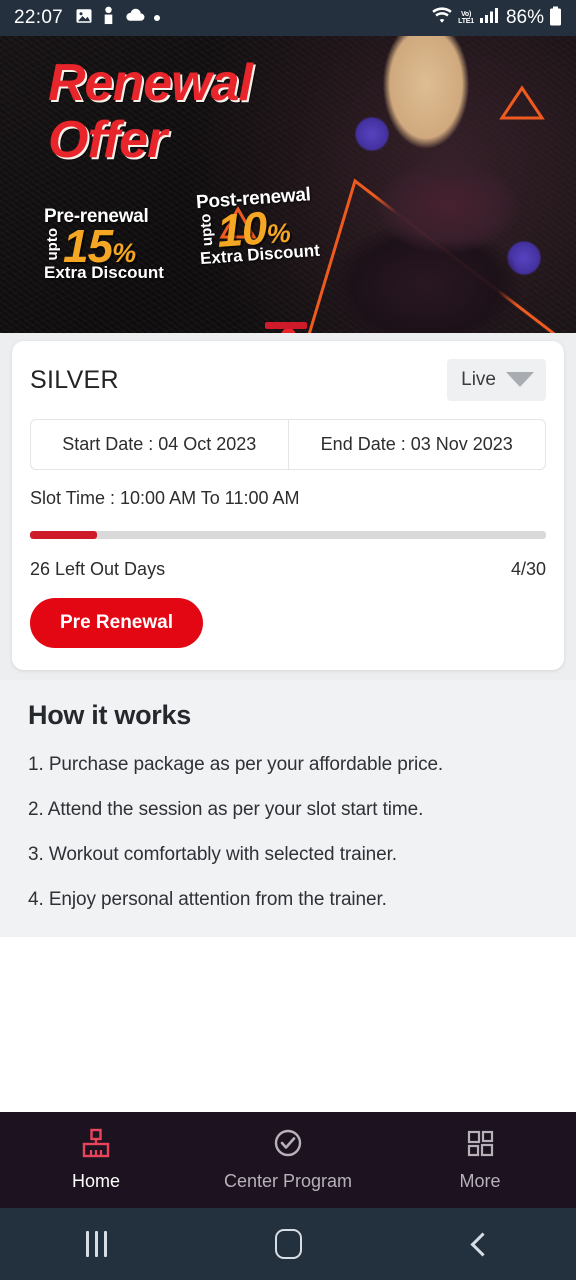 This screenshot has width=576, height=1280. I want to click on slot-time-label: Slot Time : 10:00 AM To 11:00 AM, so click(165, 498).